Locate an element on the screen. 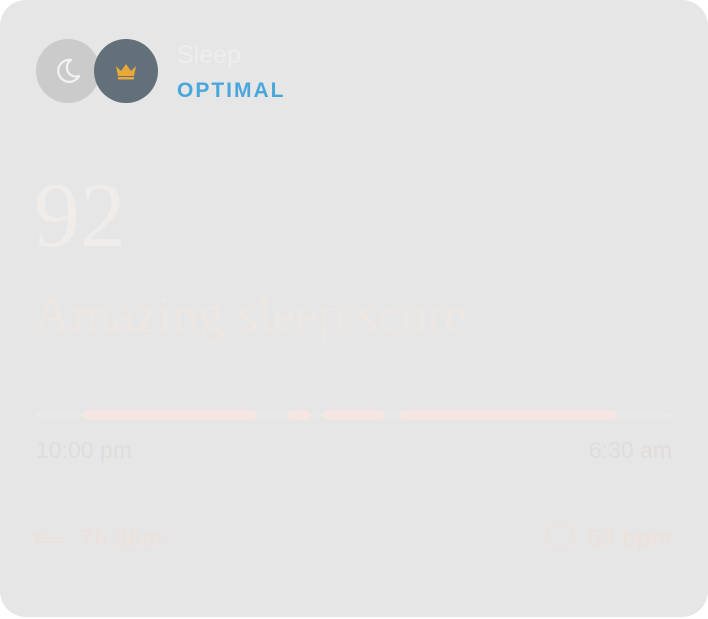  sleep-start-time: 10:00 pm is located at coordinates (84, 450).